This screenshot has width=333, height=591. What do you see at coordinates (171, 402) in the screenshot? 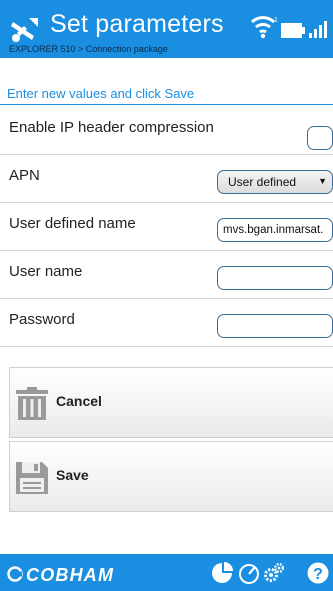
I see `cancel-button: Cancel` at bounding box center [171, 402].